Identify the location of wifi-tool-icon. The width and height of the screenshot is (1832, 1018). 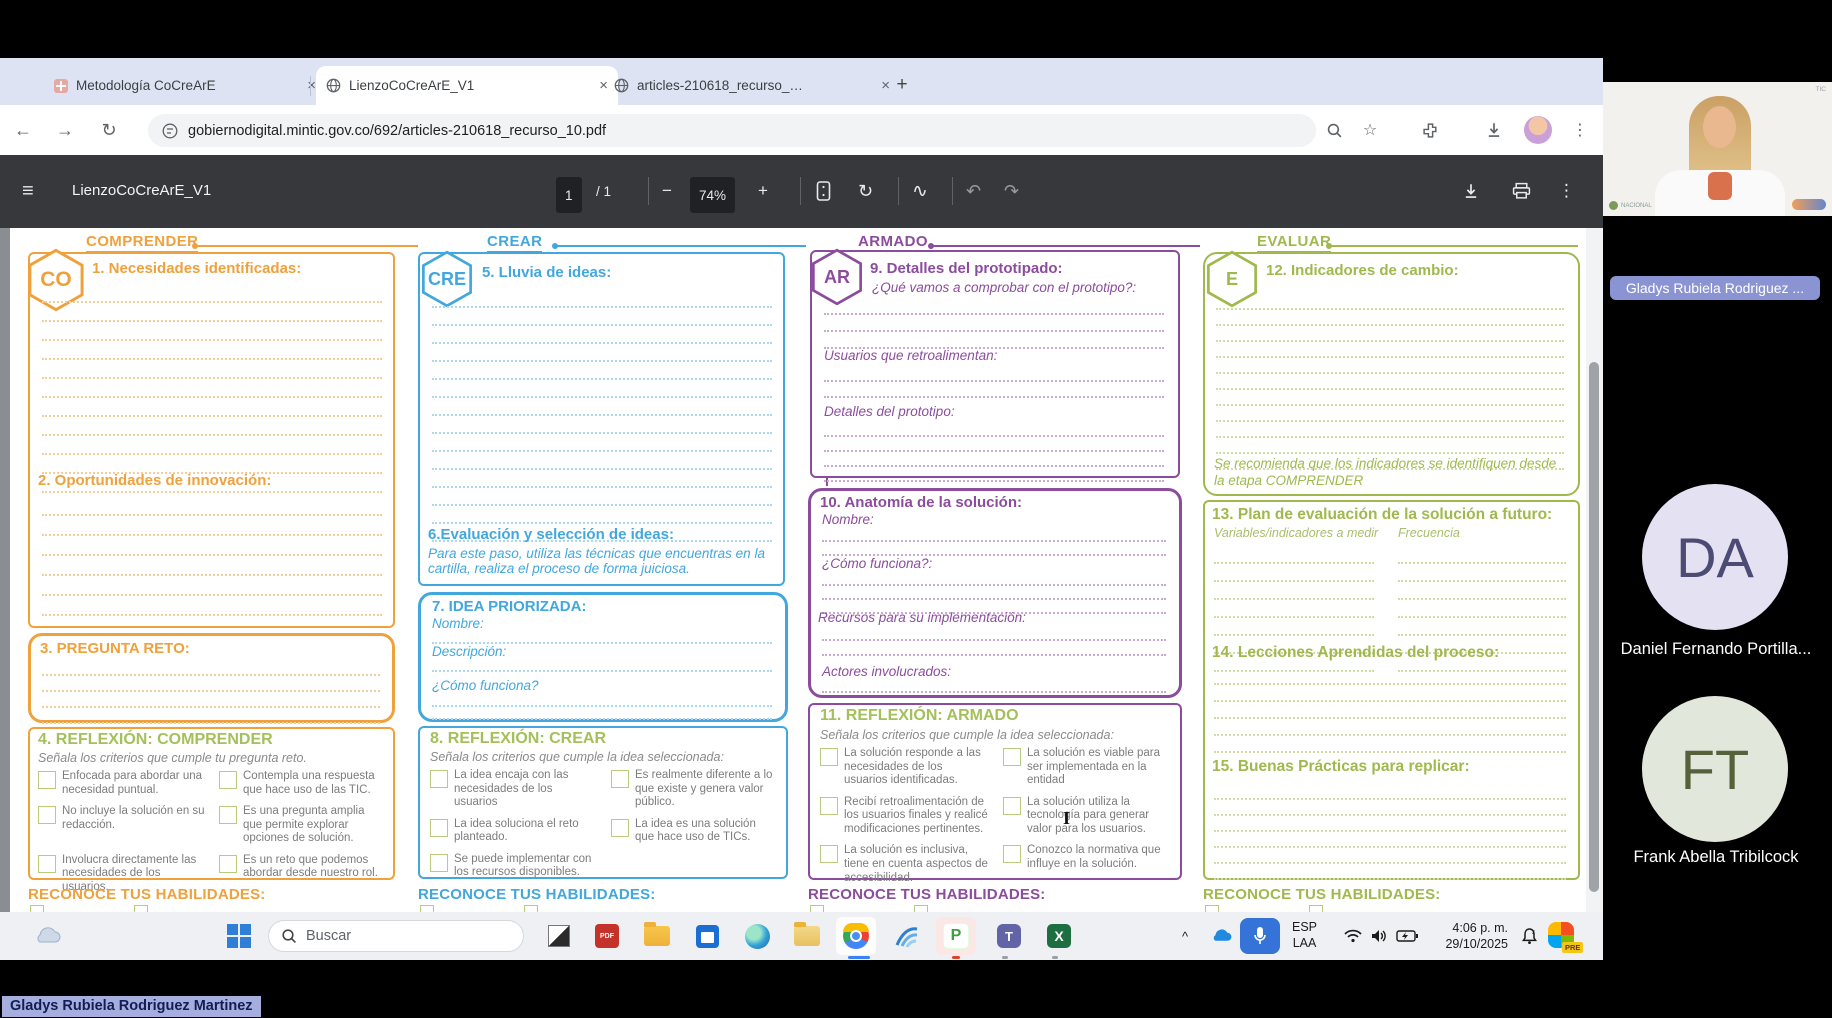
(907, 936).